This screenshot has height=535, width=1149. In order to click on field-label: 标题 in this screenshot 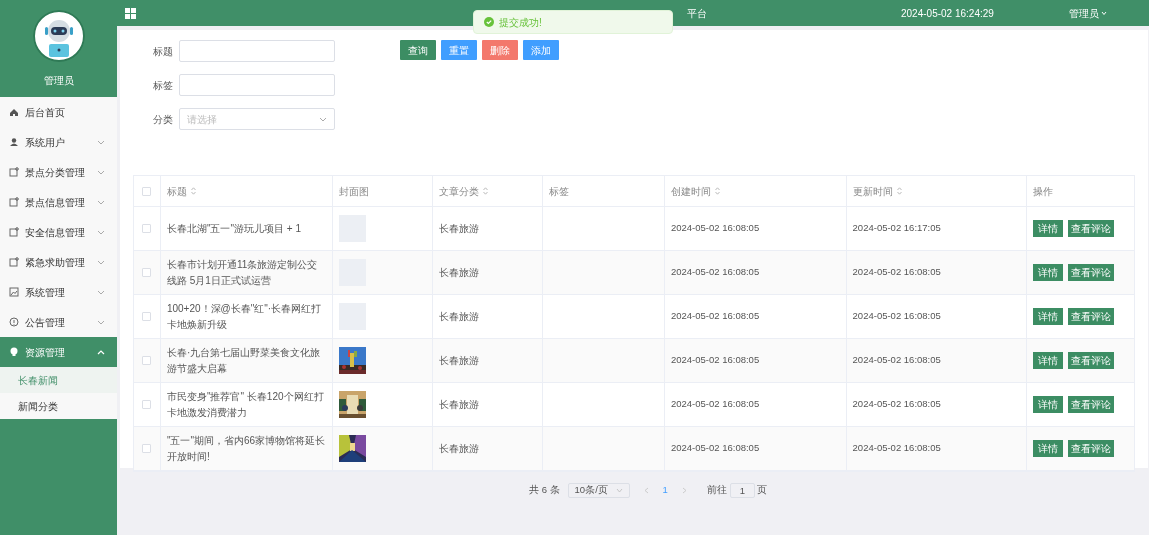, I will do `click(162, 51)`.